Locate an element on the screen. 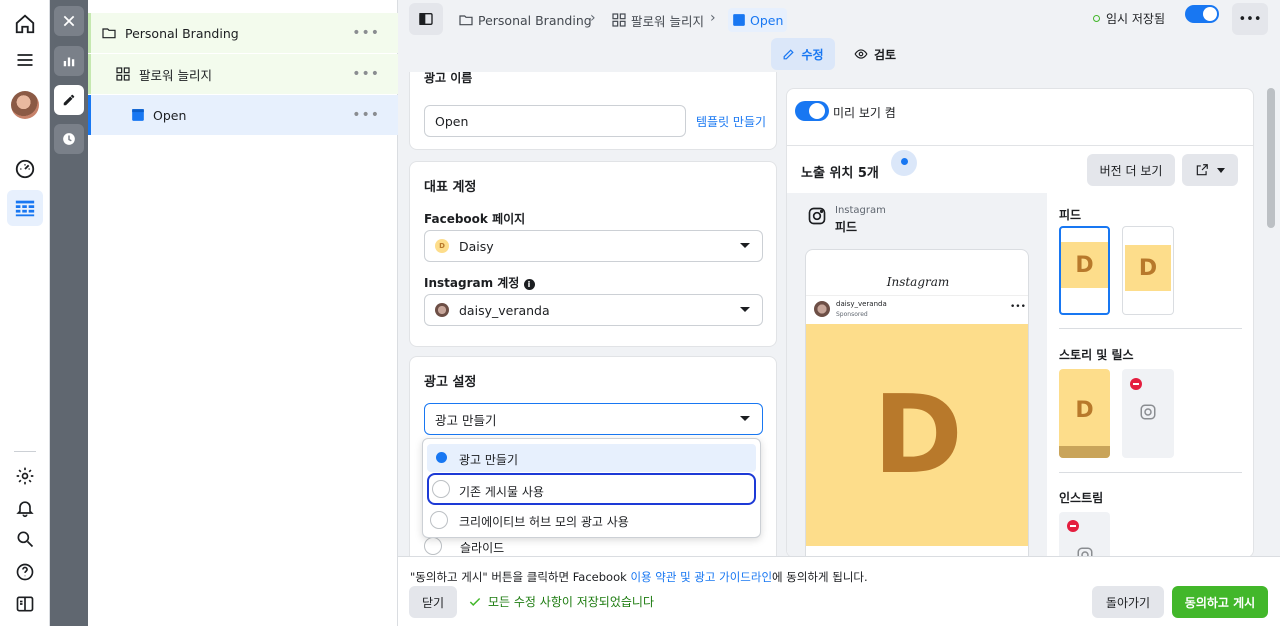  breadcrumb-ad: Open is located at coordinates (758, 20).